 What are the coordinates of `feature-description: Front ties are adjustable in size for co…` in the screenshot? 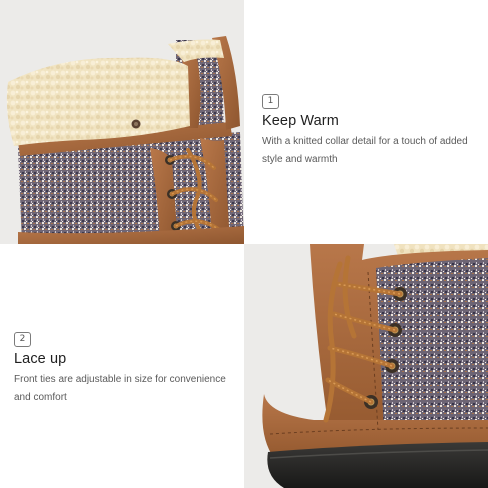 It's located at (120, 388).